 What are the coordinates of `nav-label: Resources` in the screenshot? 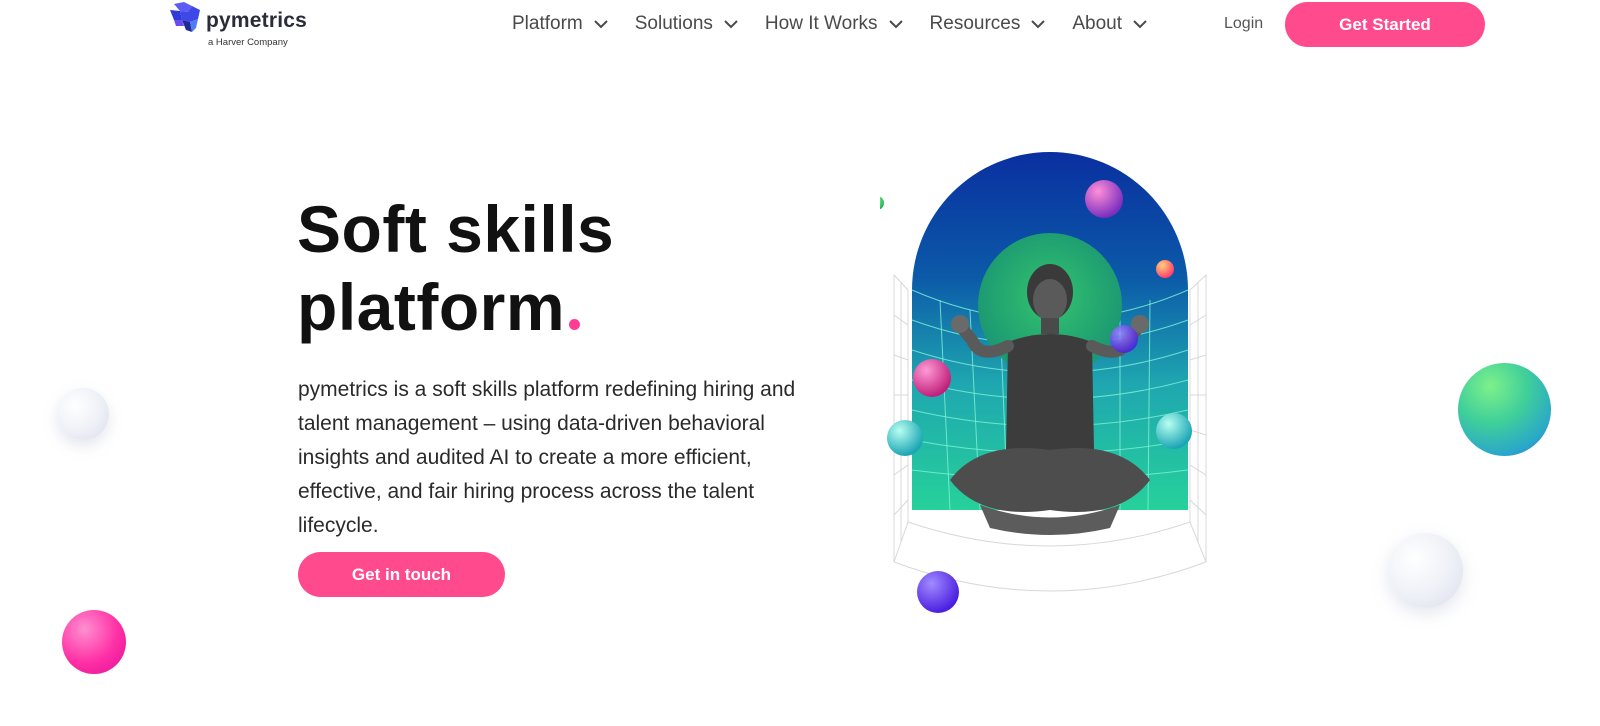 It's located at (975, 23).